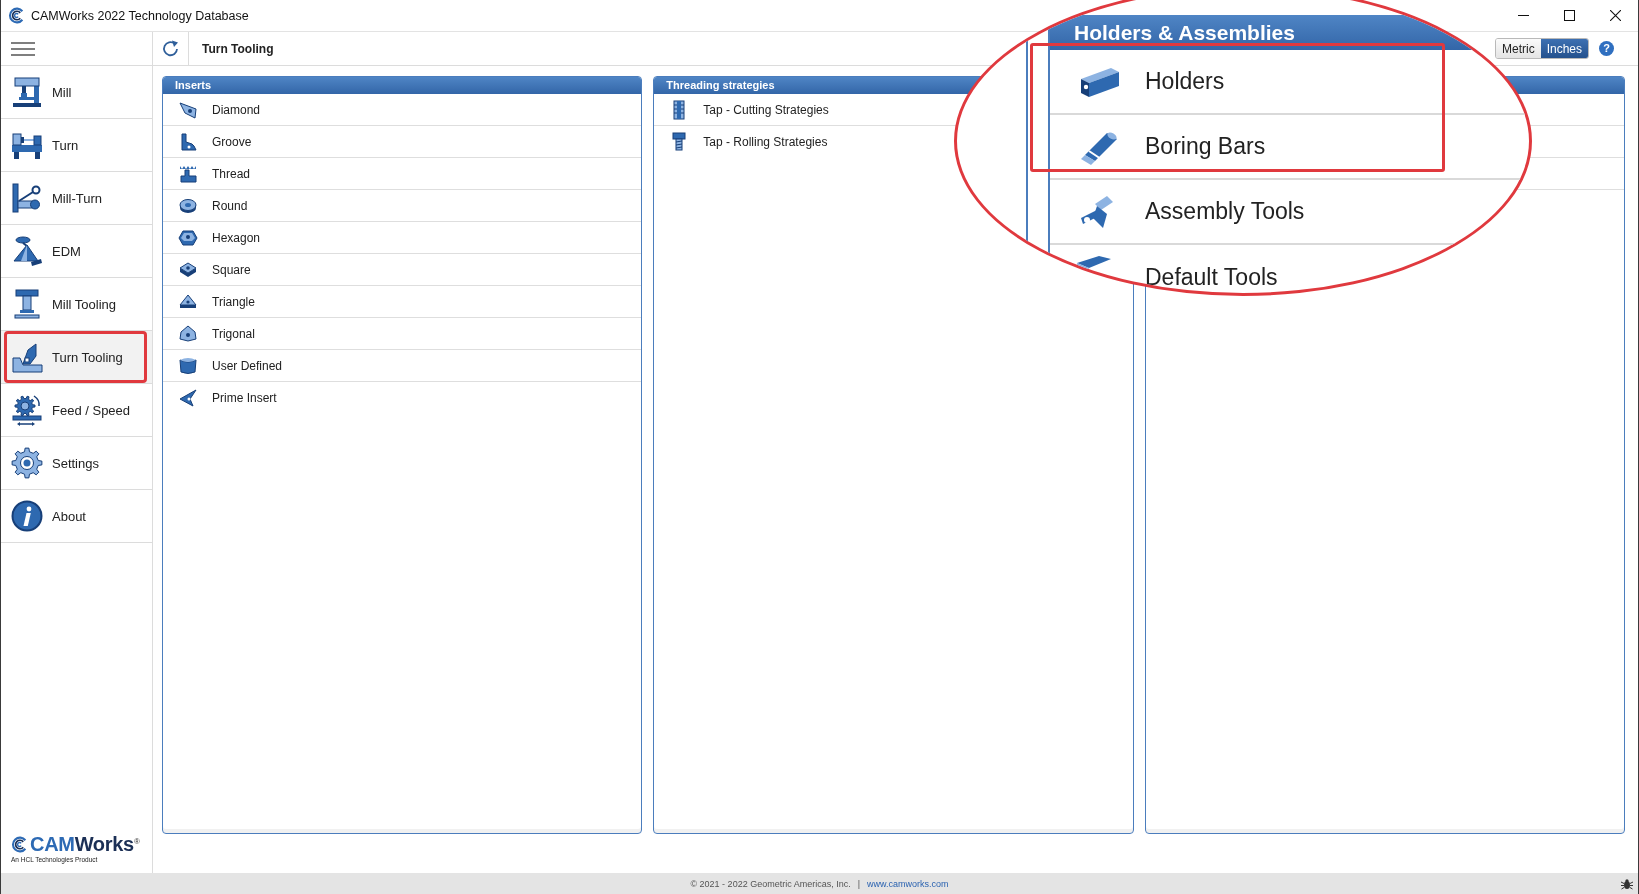 This screenshot has width=1639, height=894. Describe the element at coordinates (76, 145) in the screenshot. I see `sidebar-item: Turn` at that location.